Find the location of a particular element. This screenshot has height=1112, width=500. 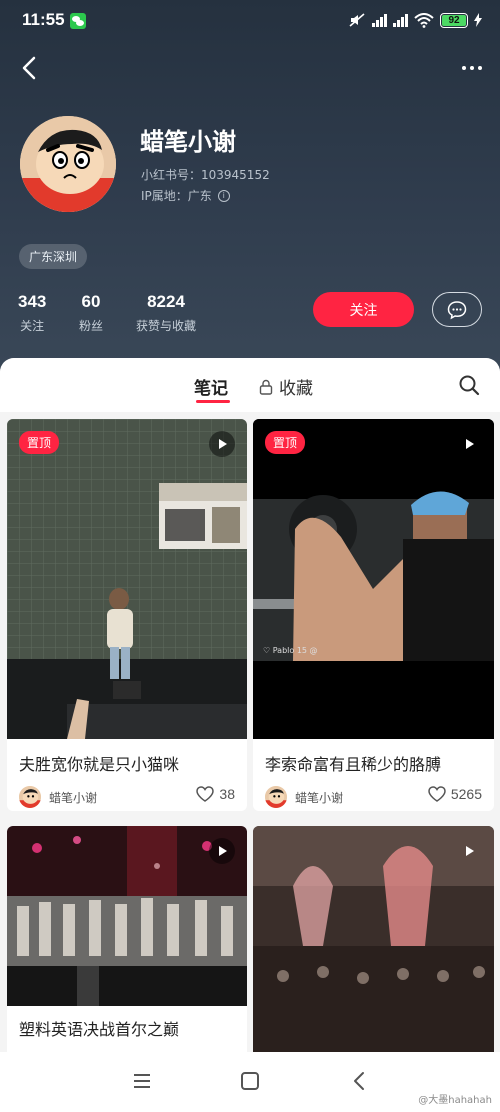

battery-icon: 92 is located at coordinates (454, 20).